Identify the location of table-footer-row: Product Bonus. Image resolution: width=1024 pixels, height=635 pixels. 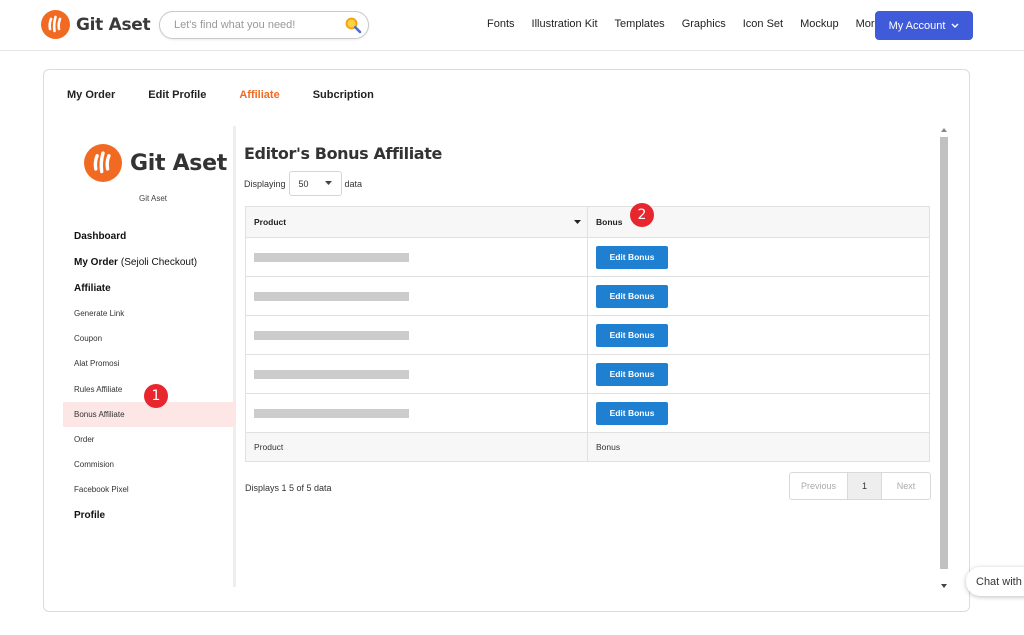
(587, 447).